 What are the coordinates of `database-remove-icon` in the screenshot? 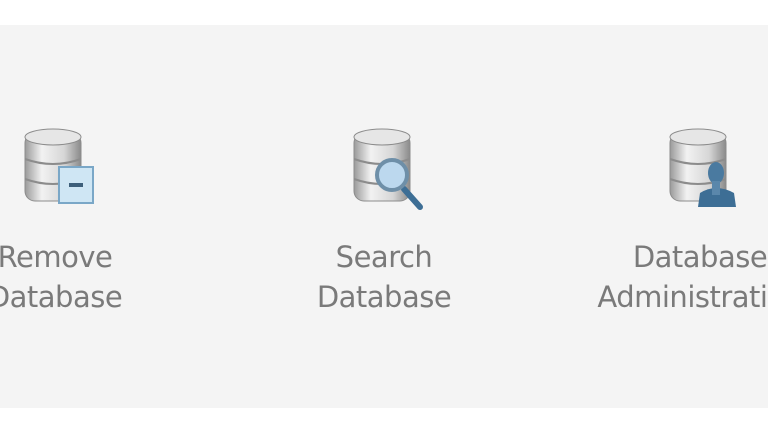 It's located at (59, 166).